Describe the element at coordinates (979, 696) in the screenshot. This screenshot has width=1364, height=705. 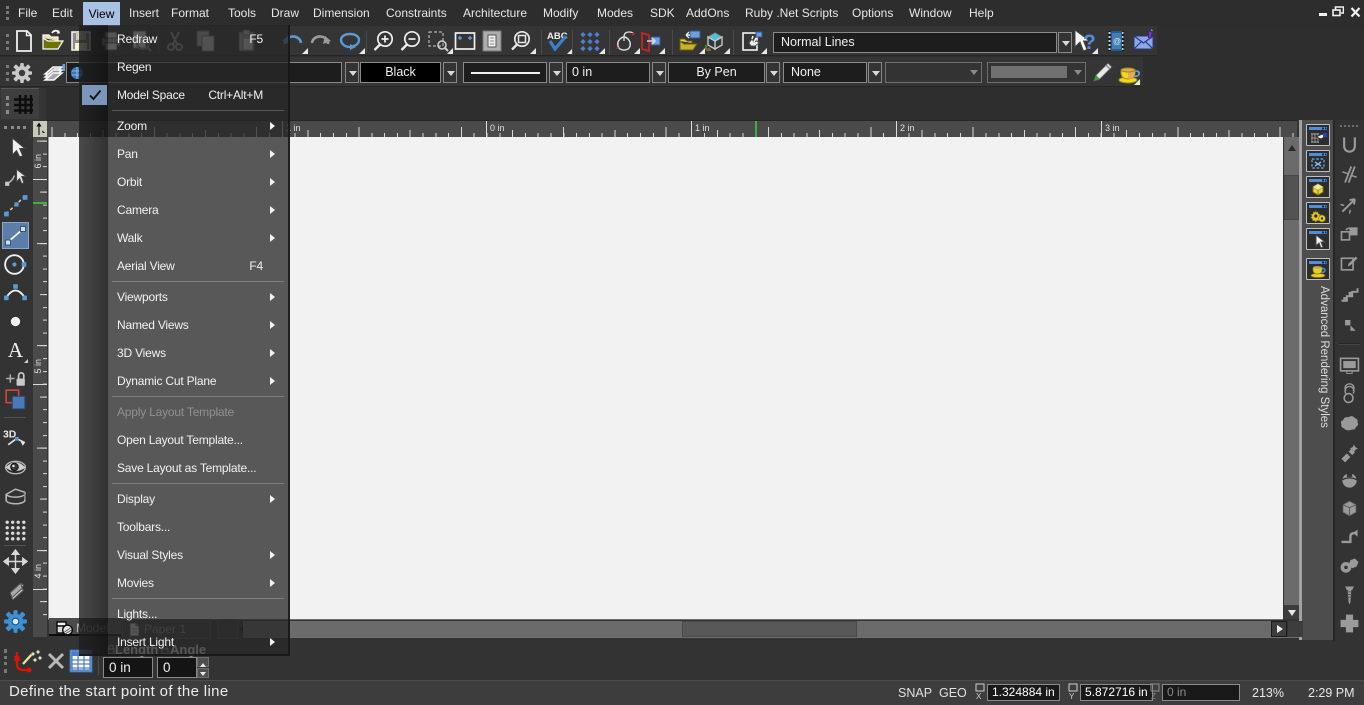
I see `svg-text: X` at that location.